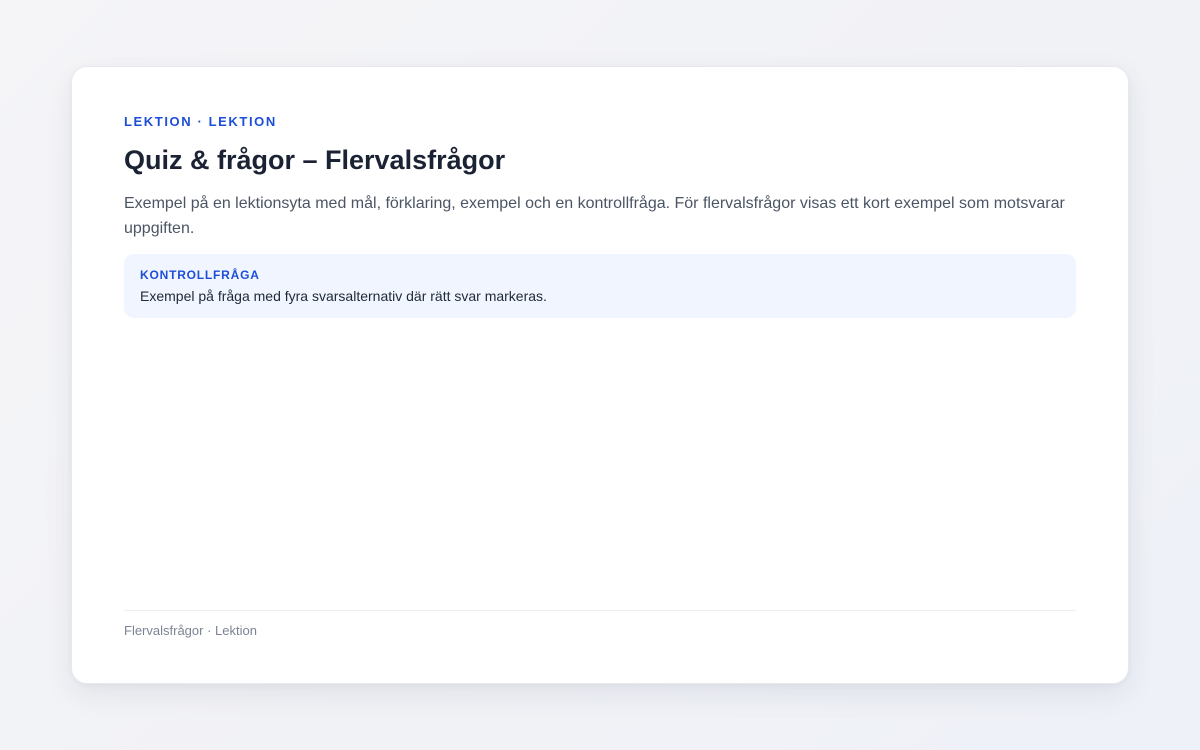 Image resolution: width=1200 pixels, height=750 pixels. I want to click on control-question-label: KONTROLLFRÅGA, so click(200, 275).